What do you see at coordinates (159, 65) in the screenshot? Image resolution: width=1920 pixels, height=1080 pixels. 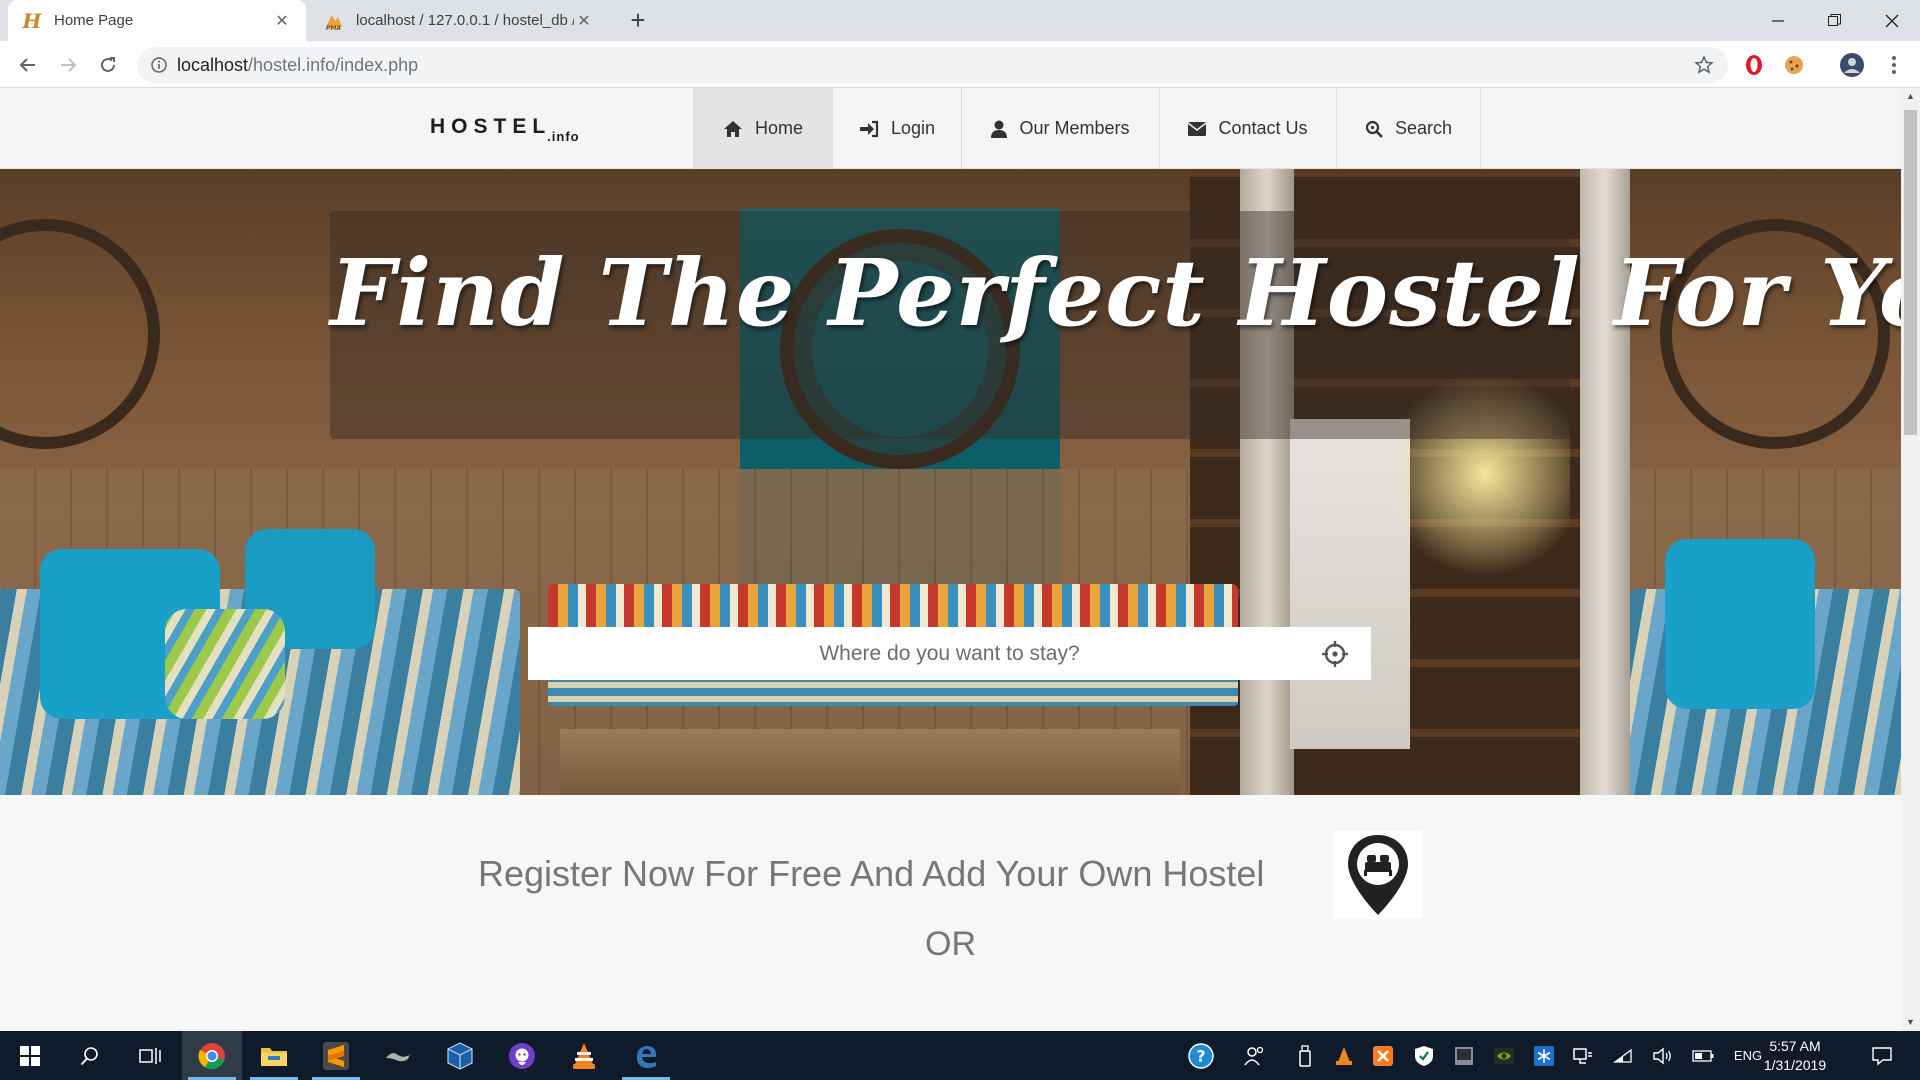 I see `info-icon` at bounding box center [159, 65].